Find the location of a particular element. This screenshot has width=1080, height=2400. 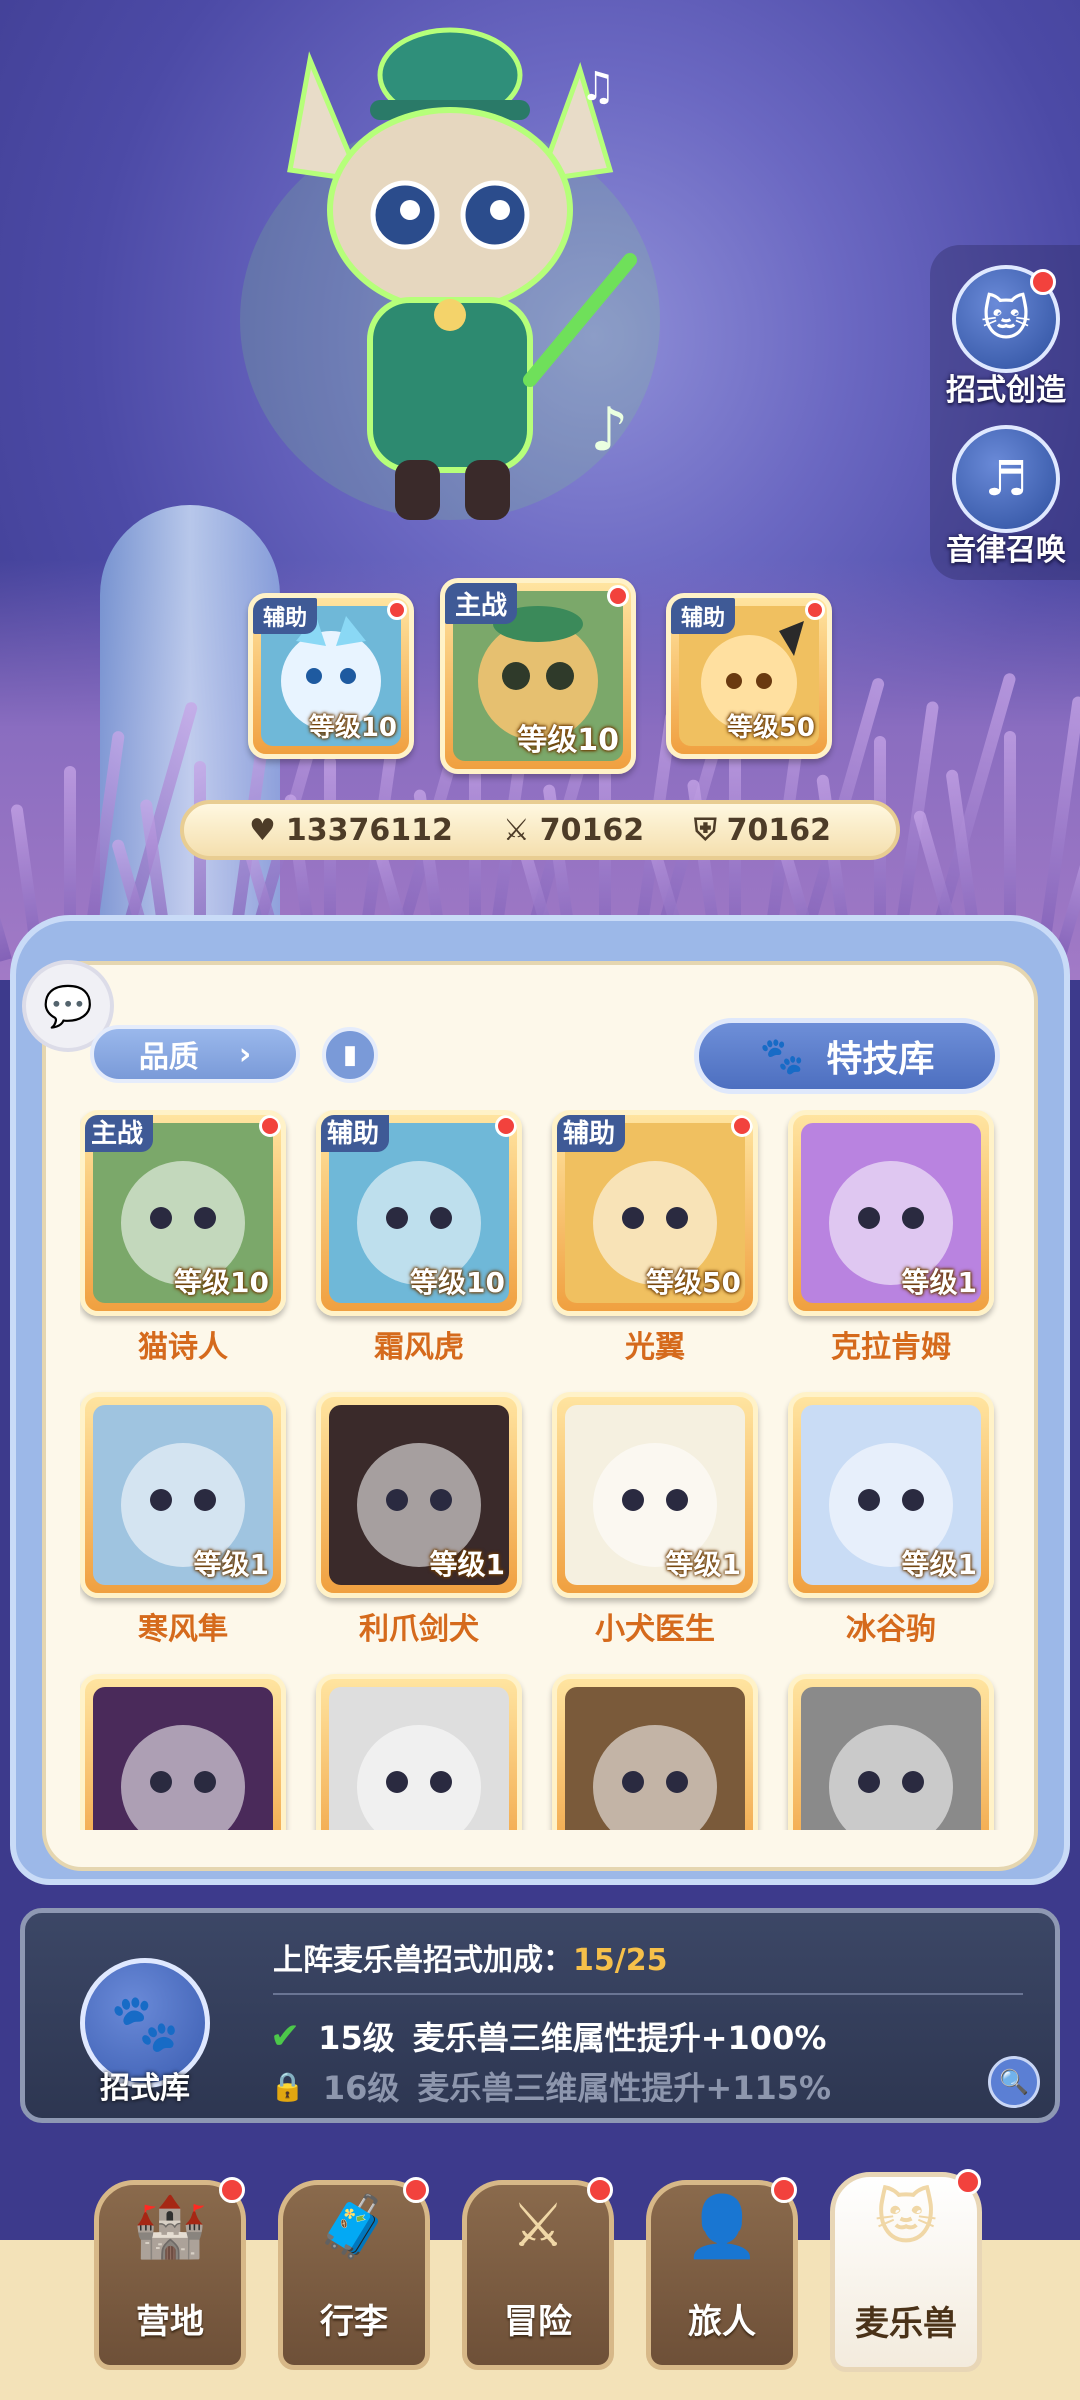

bonus-row-locked: 🔒 16级 麦乐兽三维属性提升+115% is located at coordinates (550, 2086).